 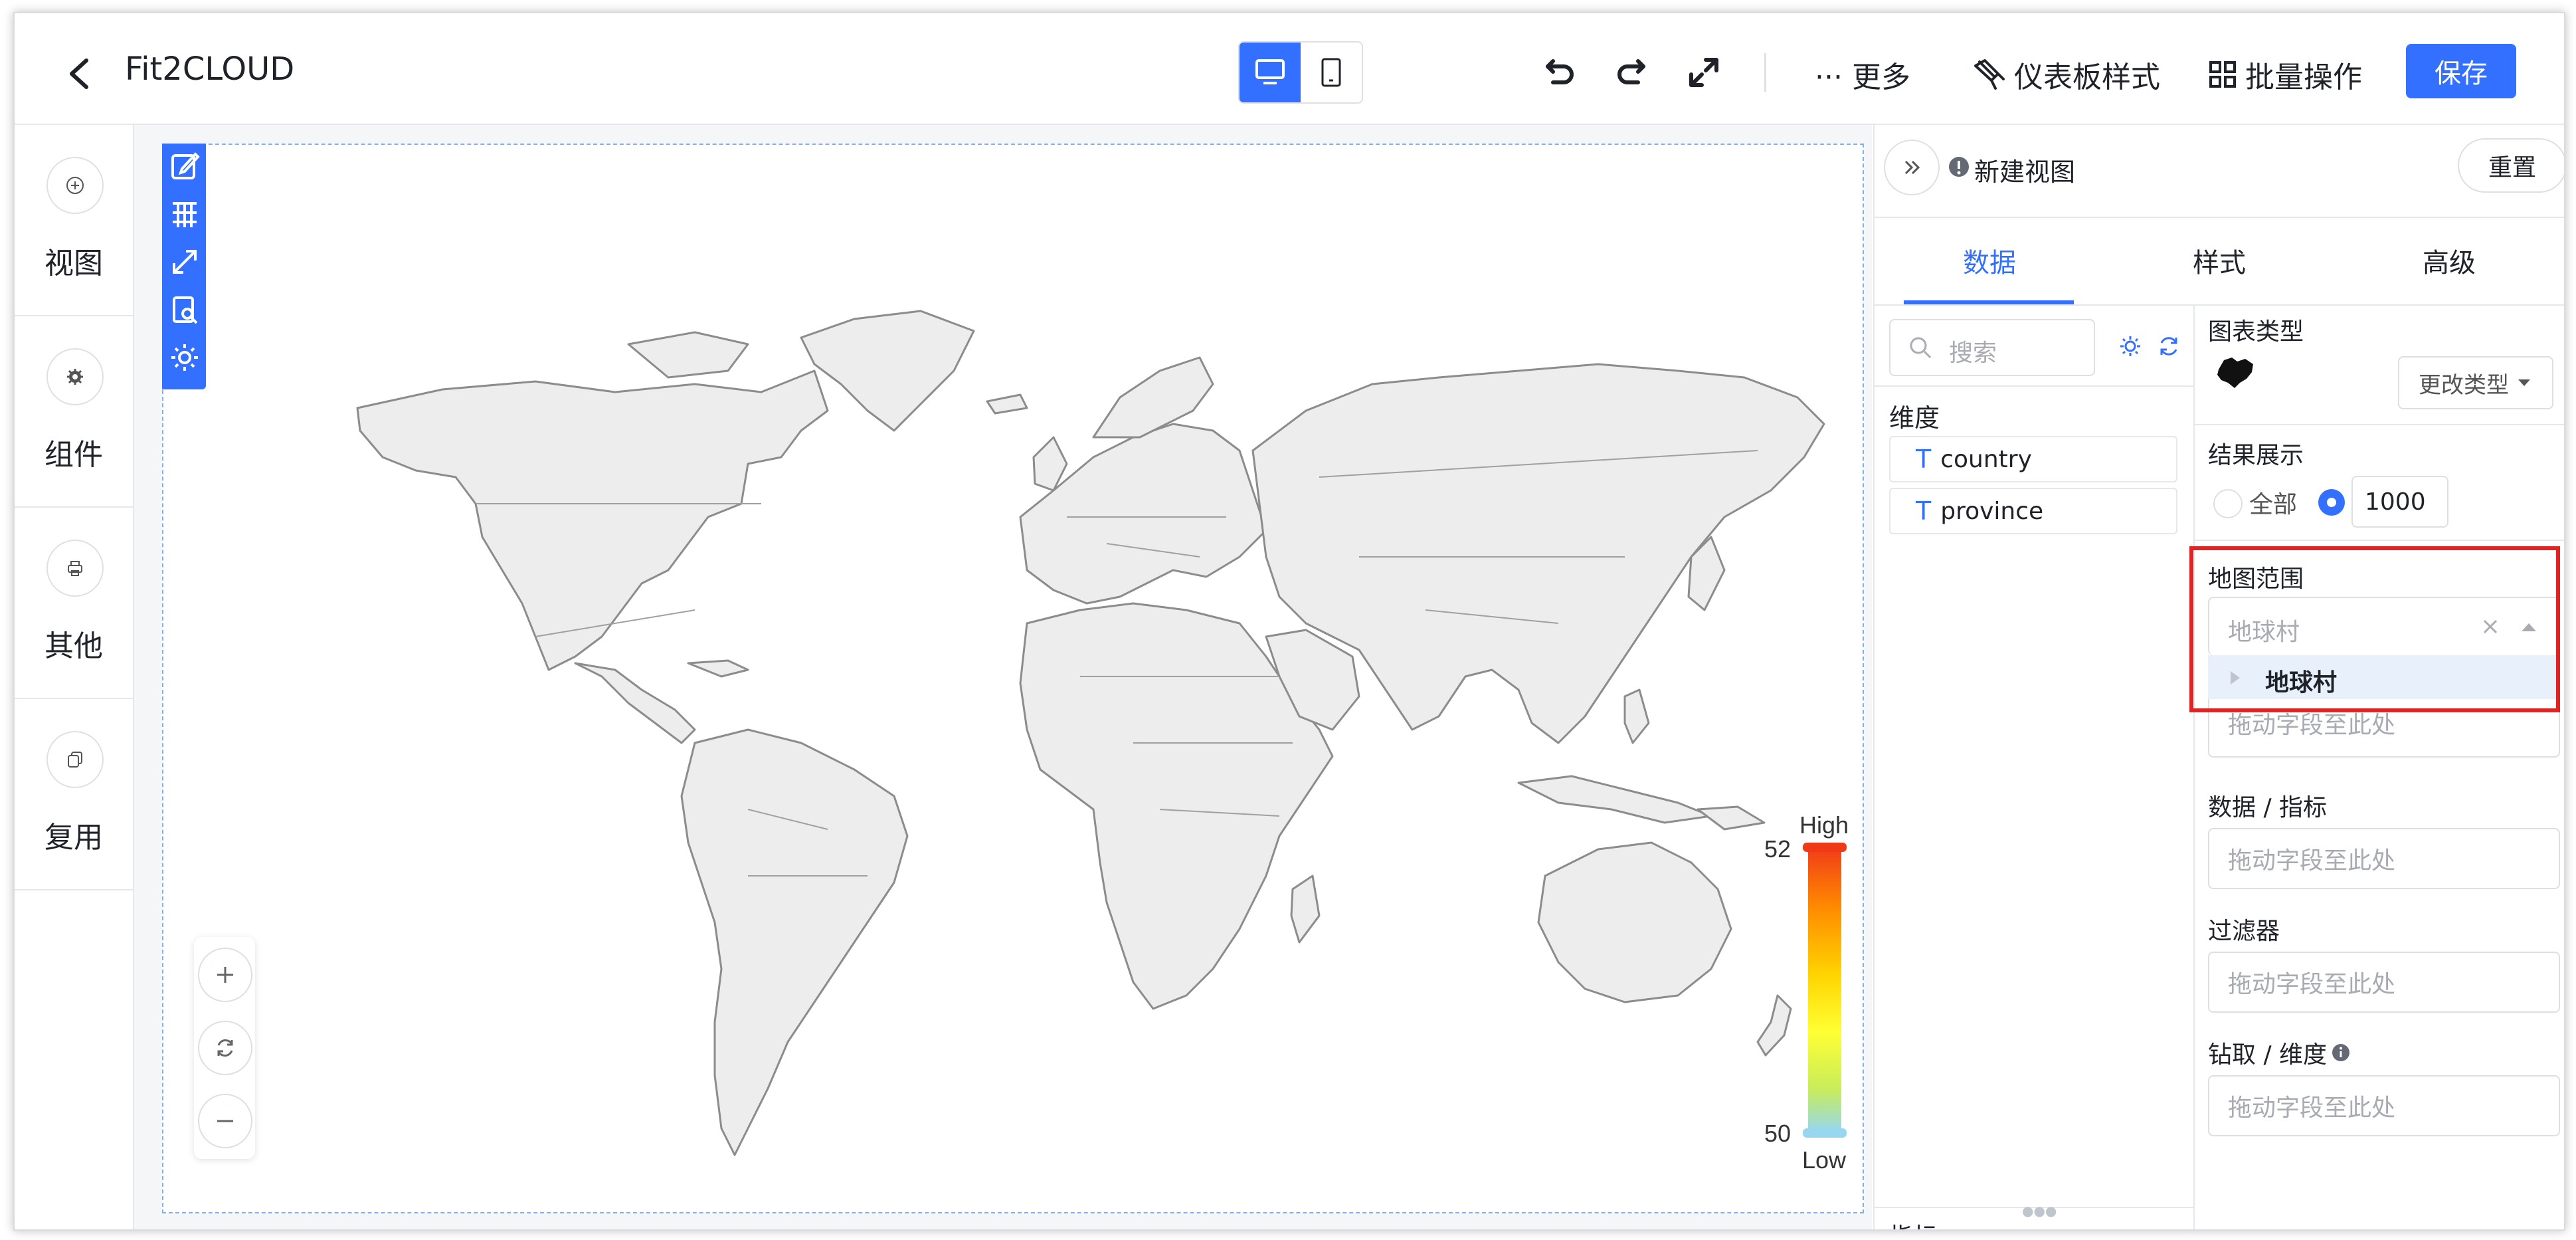 What do you see at coordinates (2130, 346) in the screenshot?
I see `field-settings-icon` at bounding box center [2130, 346].